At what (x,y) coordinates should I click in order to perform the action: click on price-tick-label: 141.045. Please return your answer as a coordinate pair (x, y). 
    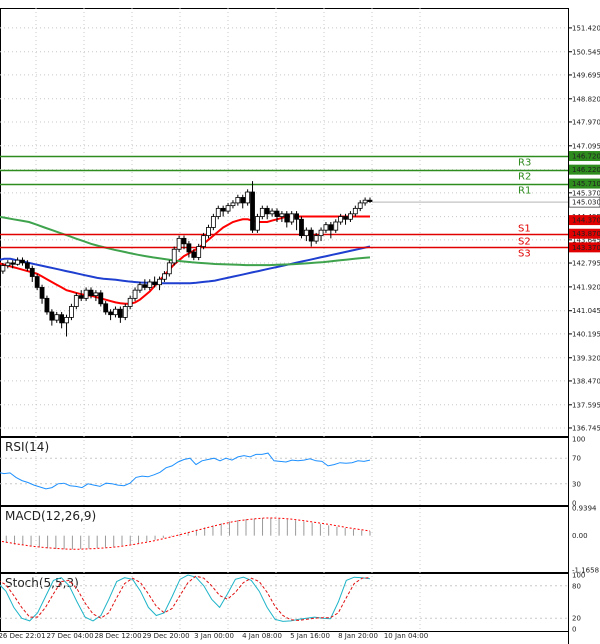
    Looking at the image, I should click on (586, 311).